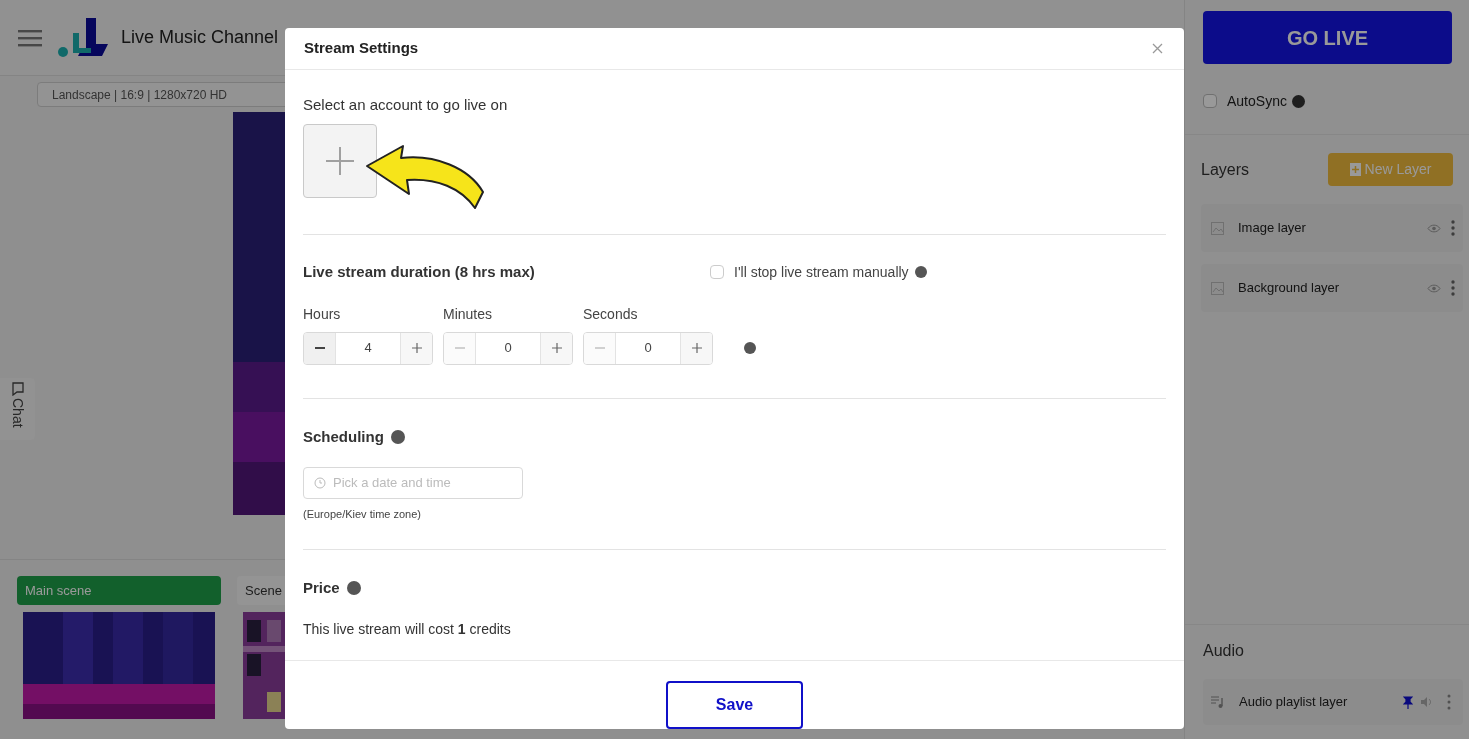  Describe the element at coordinates (1289, 288) in the screenshot. I see `layer-name: Background layer` at that location.